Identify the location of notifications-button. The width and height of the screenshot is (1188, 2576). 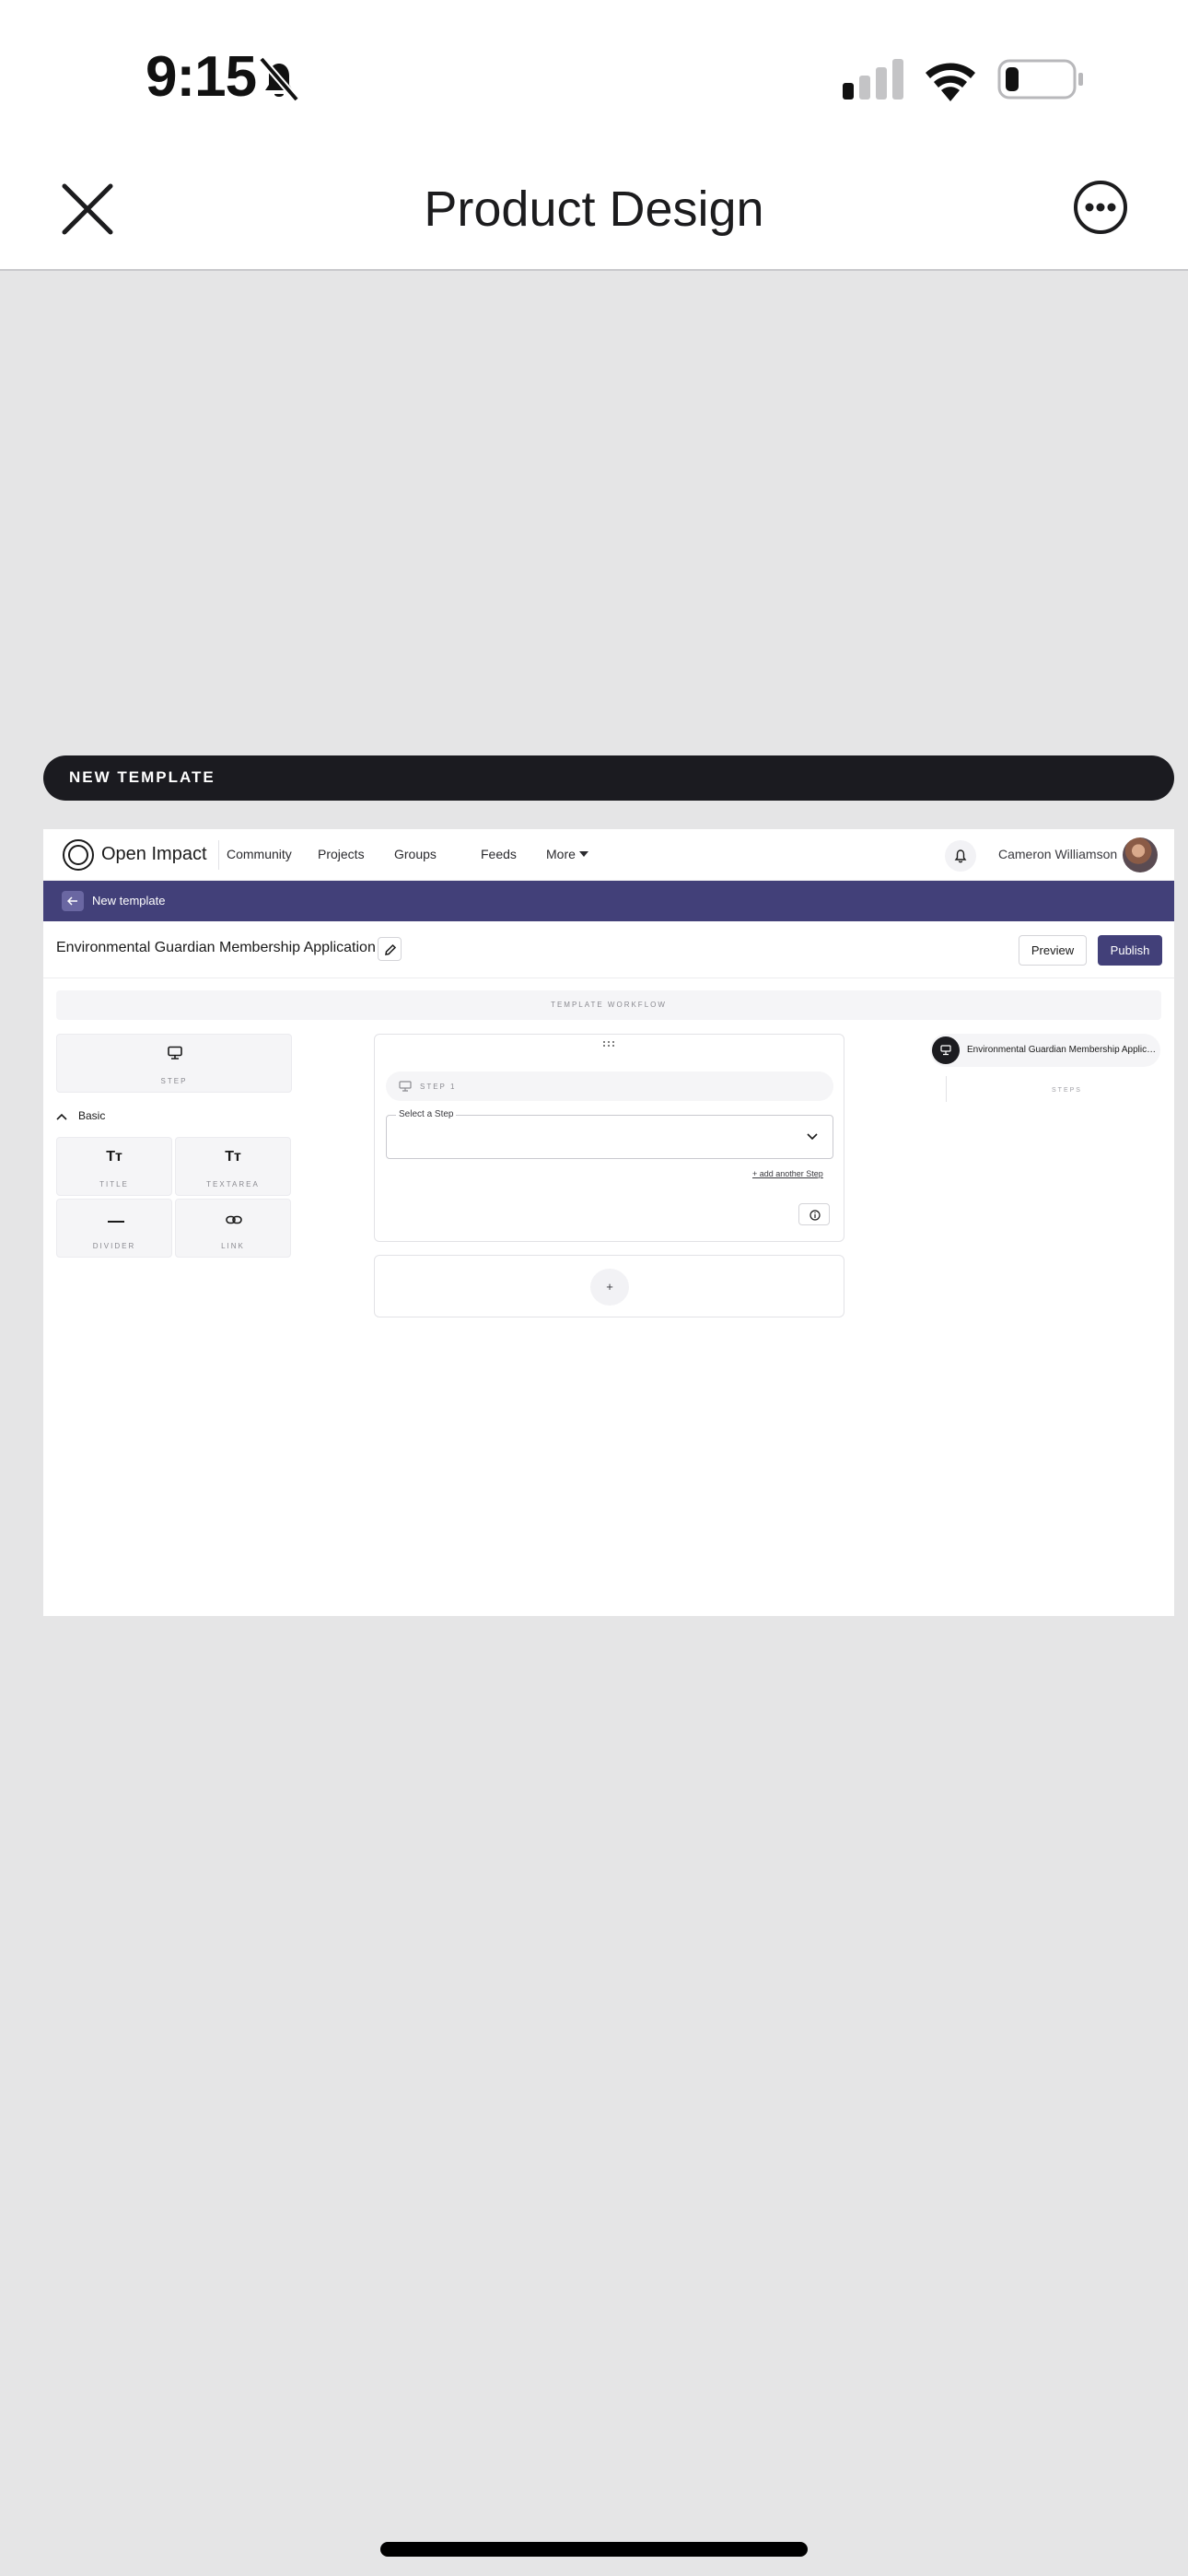
(961, 856).